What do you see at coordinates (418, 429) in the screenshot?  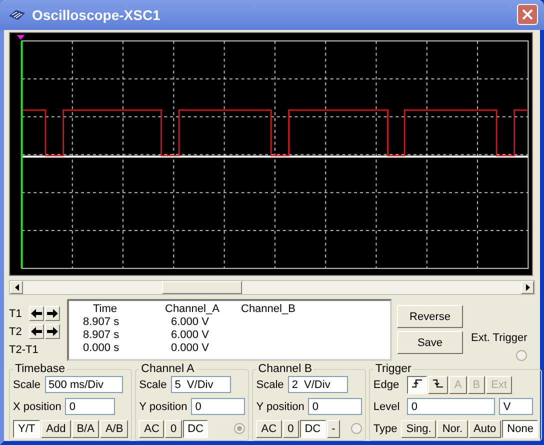 I see `mode-button: Sing.` at bounding box center [418, 429].